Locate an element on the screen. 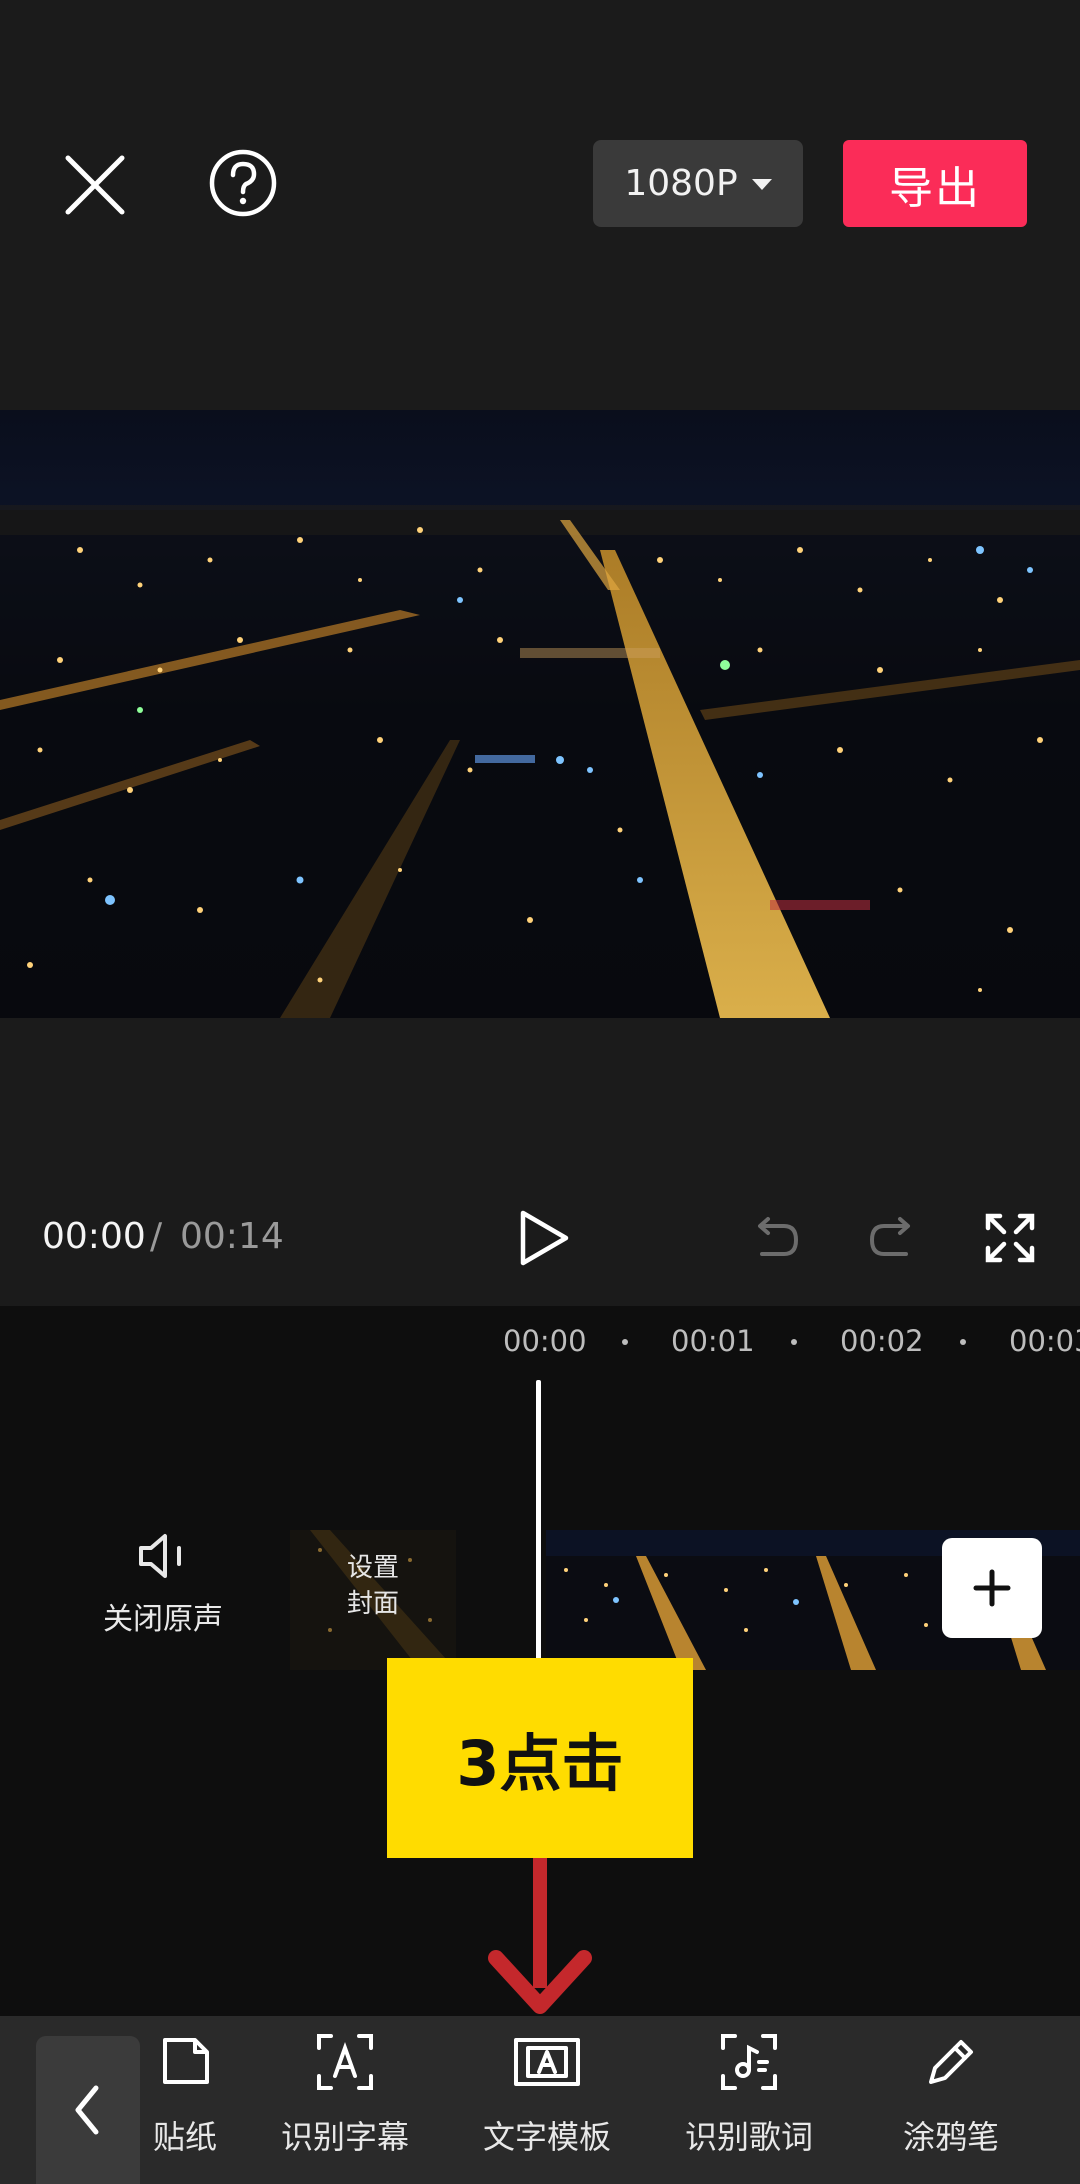 The image size is (1080, 2184). close-icon is located at coordinates (95, 185).